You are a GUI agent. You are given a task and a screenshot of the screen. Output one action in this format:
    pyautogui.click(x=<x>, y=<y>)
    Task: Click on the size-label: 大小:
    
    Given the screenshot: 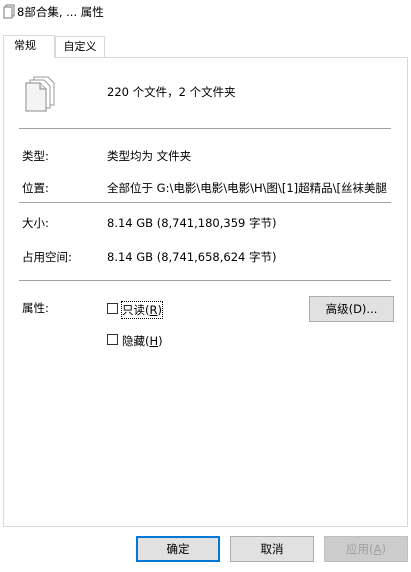 What is the action you would take?
    pyautogui.click(x=35, y=223)
    